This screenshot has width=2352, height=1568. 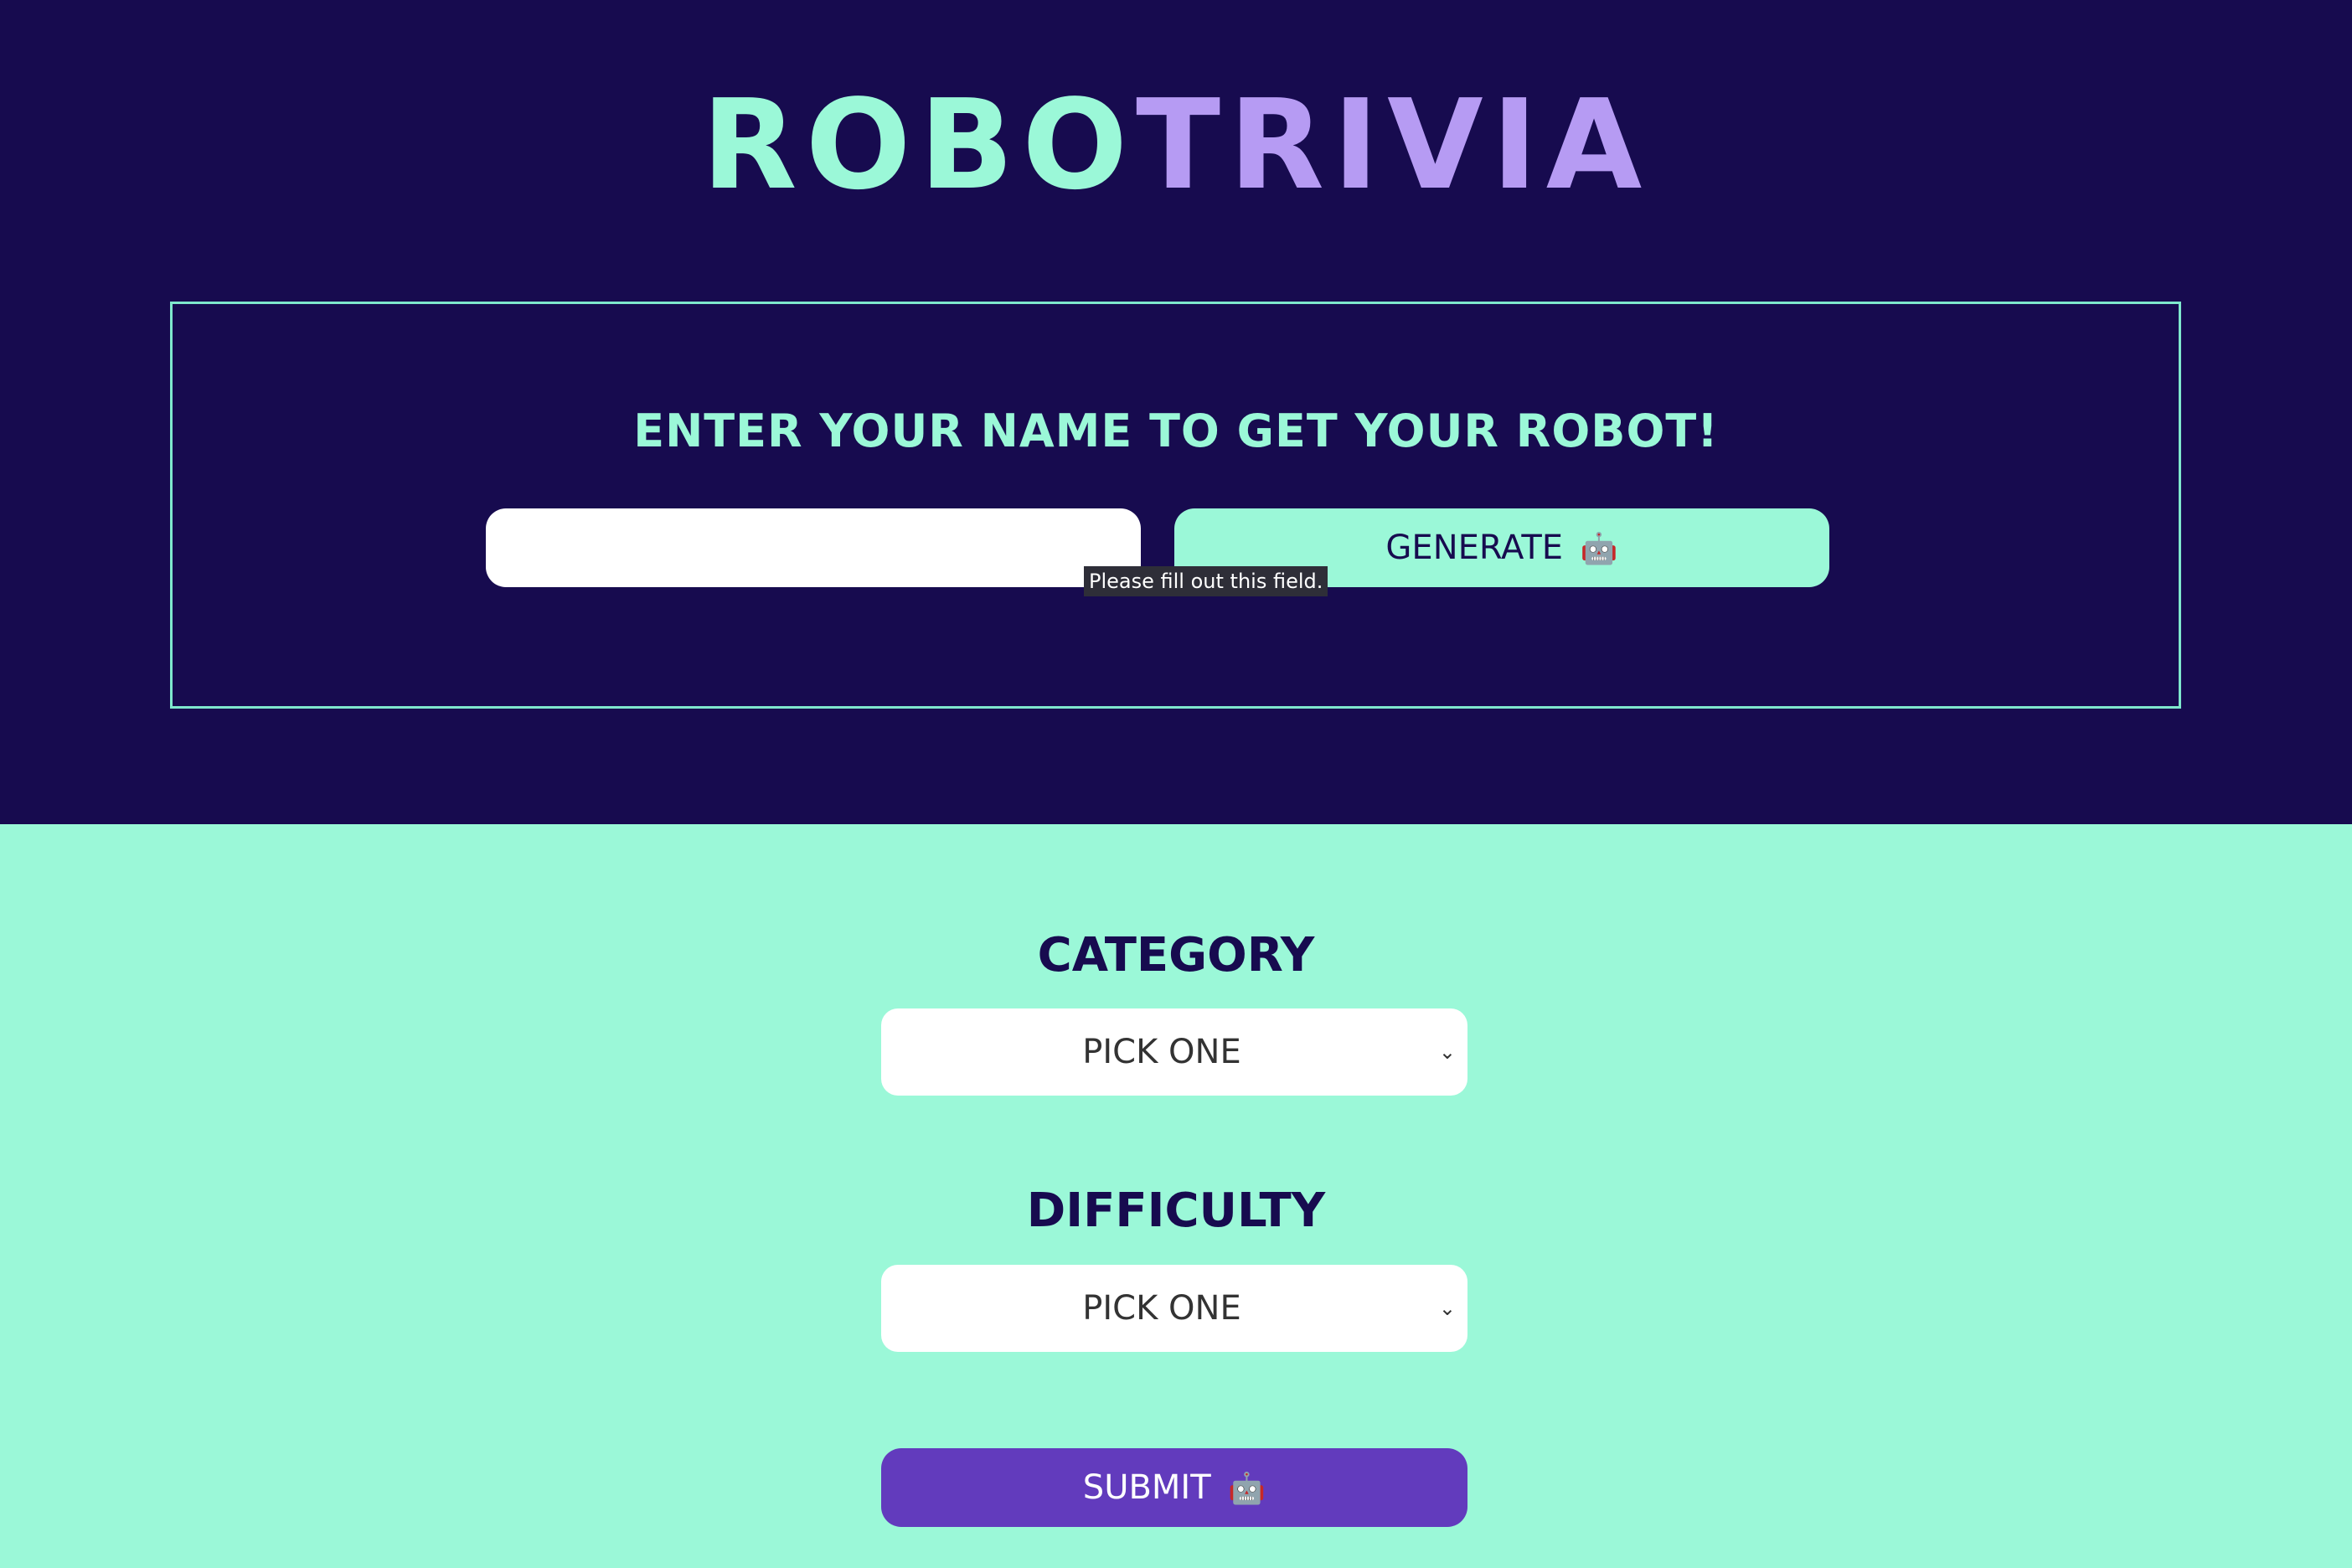 I want to click on name-input, so click(x=814, y=547).